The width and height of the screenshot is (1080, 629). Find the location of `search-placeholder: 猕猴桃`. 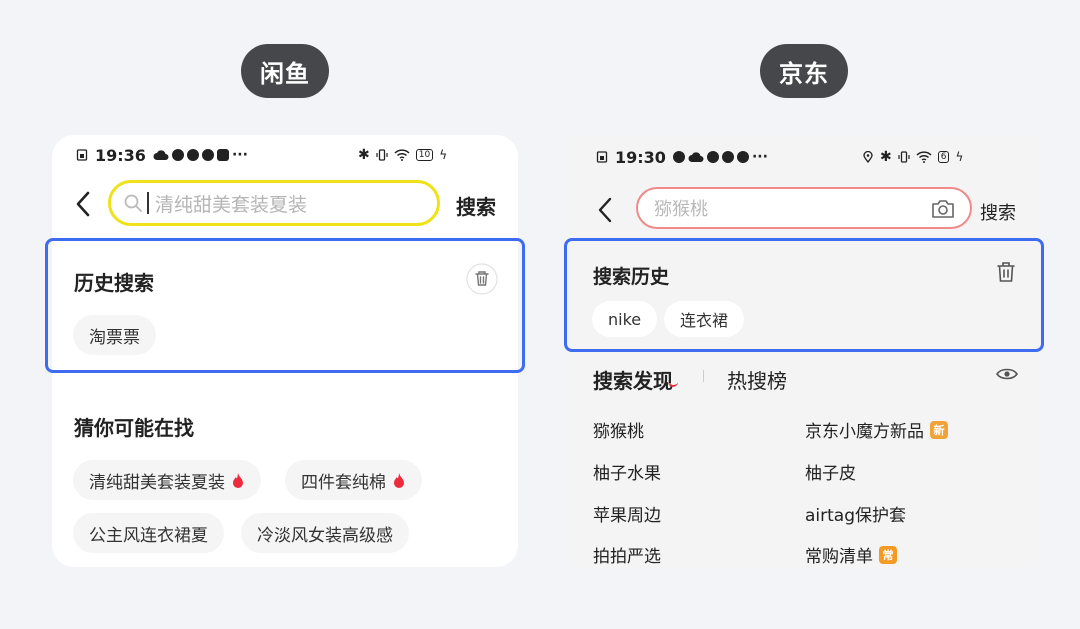

search-placeholder: 猕猴桃 is located at coordinates (681, 209).